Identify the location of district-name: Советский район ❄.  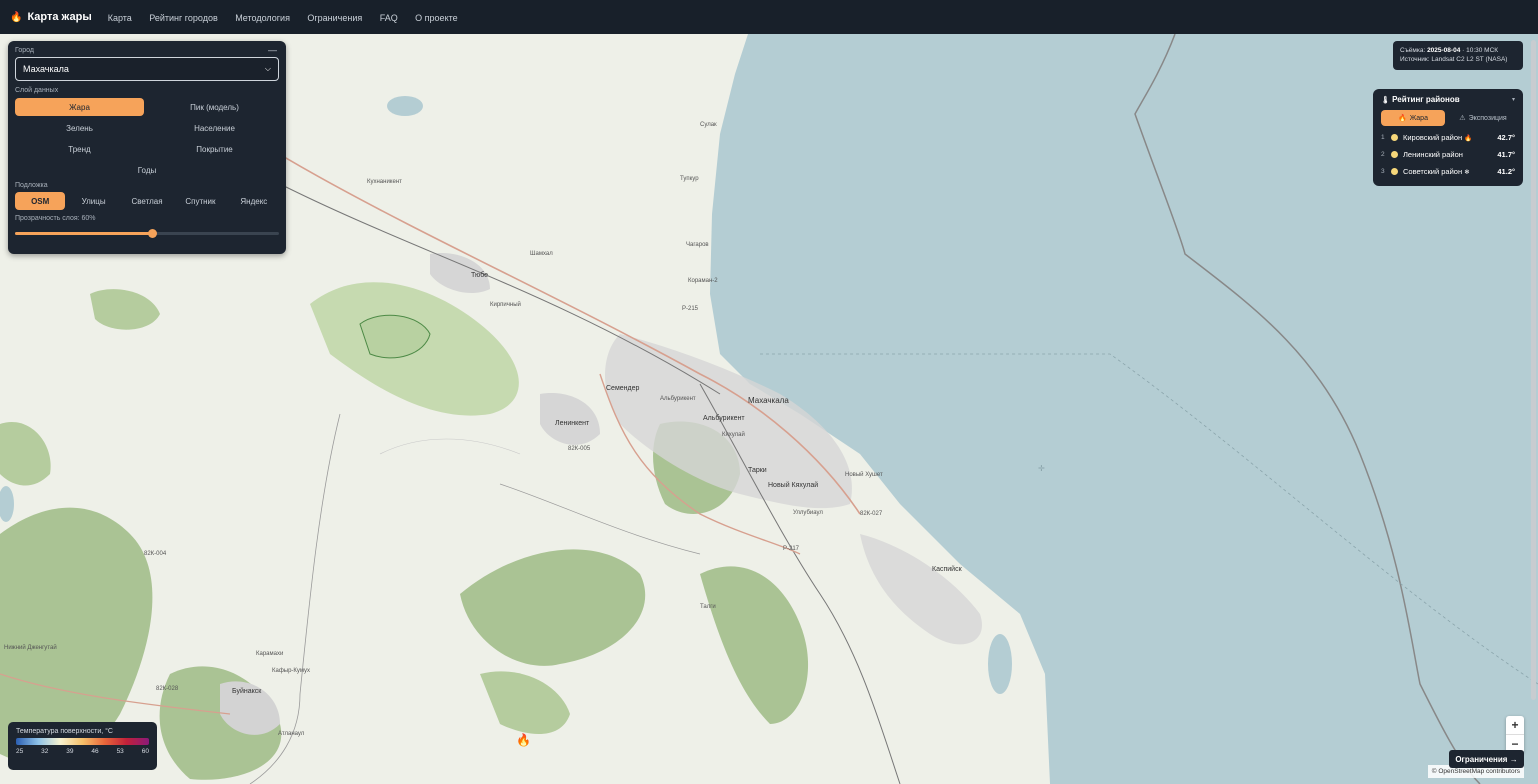
(1436, 171).